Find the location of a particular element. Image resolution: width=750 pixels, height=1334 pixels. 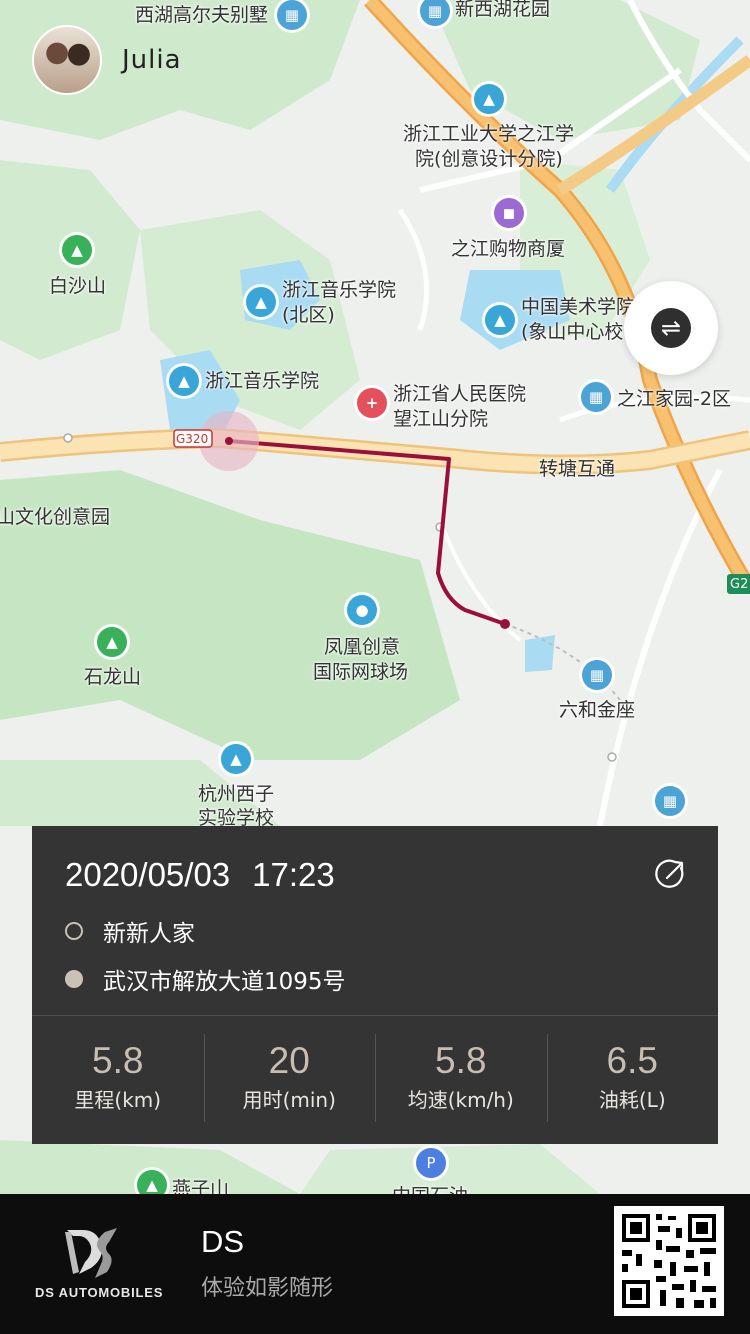

ds-logo-icon is located at coordinates (91, 1253).